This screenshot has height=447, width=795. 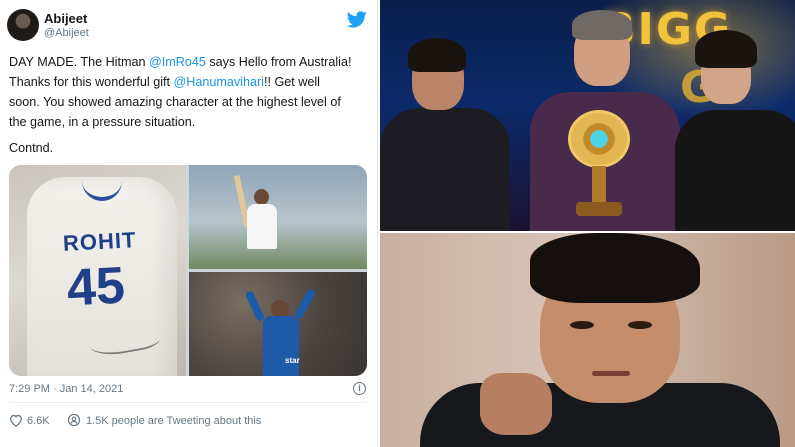 I want to click on tweet-line-4: the game, in a pressure situation., so click(x=102, y=122).